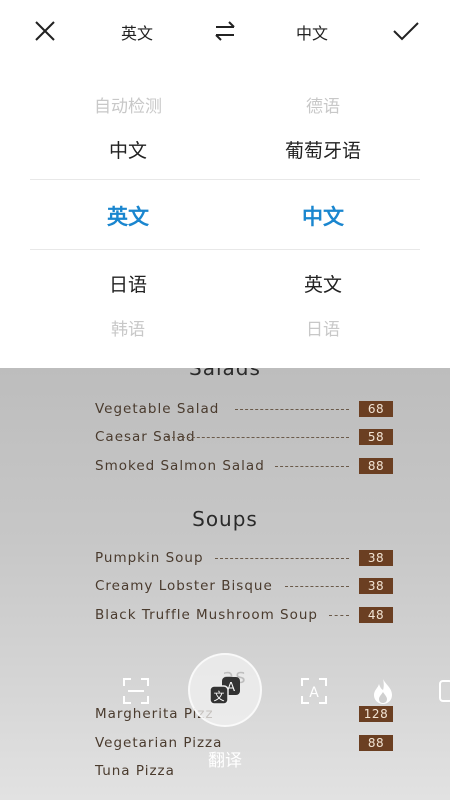 This screenshot has height=800, width=450. I want to click on flame-icon, so click(383, 691).